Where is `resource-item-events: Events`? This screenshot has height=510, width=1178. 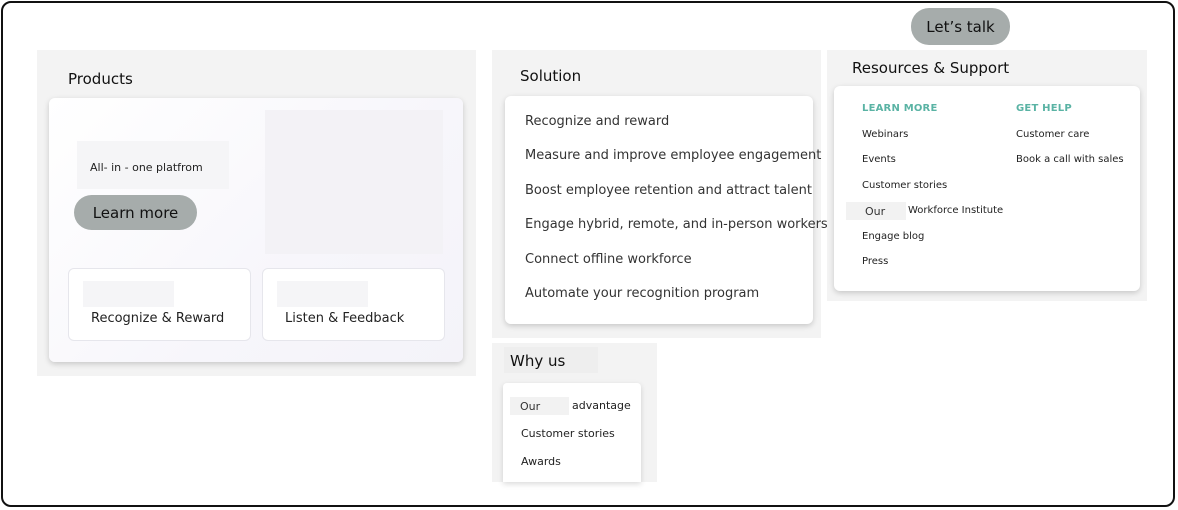
resource-item-events: Events is located at coordinates (879, 159).